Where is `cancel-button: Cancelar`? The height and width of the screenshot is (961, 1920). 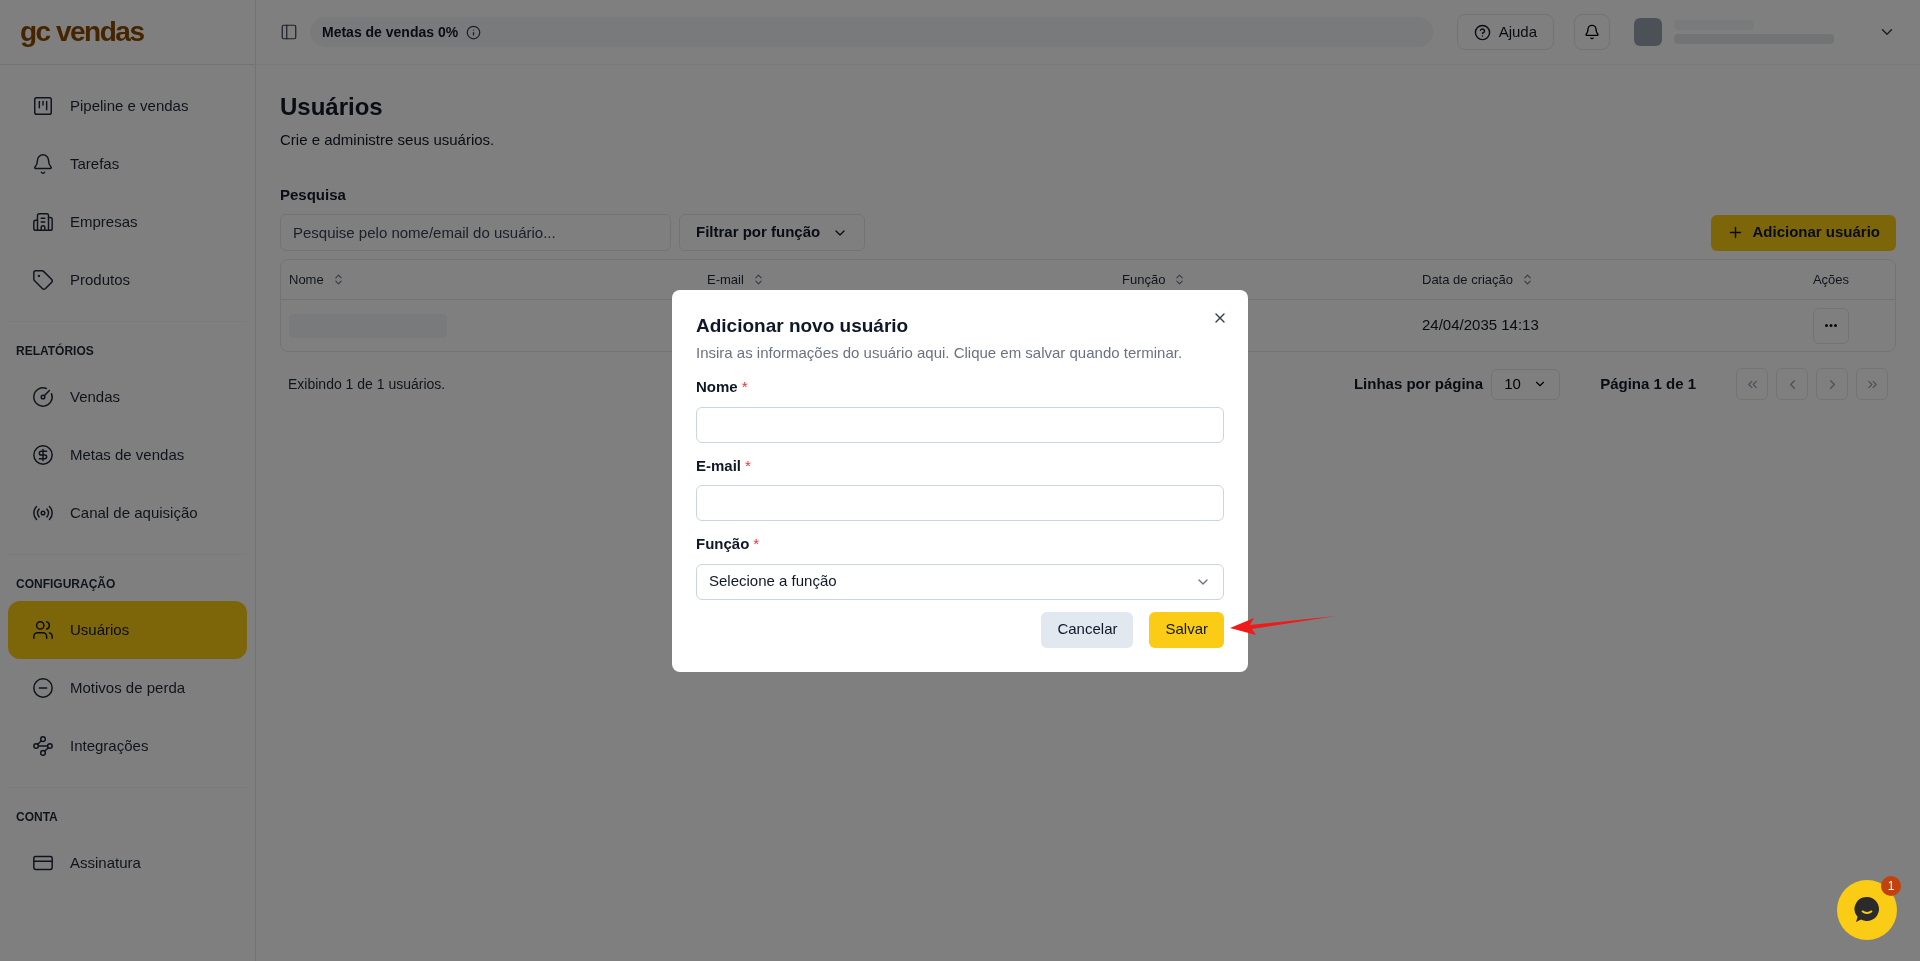 cancel-button: Cancelar is located at coordinates (1087, 629).